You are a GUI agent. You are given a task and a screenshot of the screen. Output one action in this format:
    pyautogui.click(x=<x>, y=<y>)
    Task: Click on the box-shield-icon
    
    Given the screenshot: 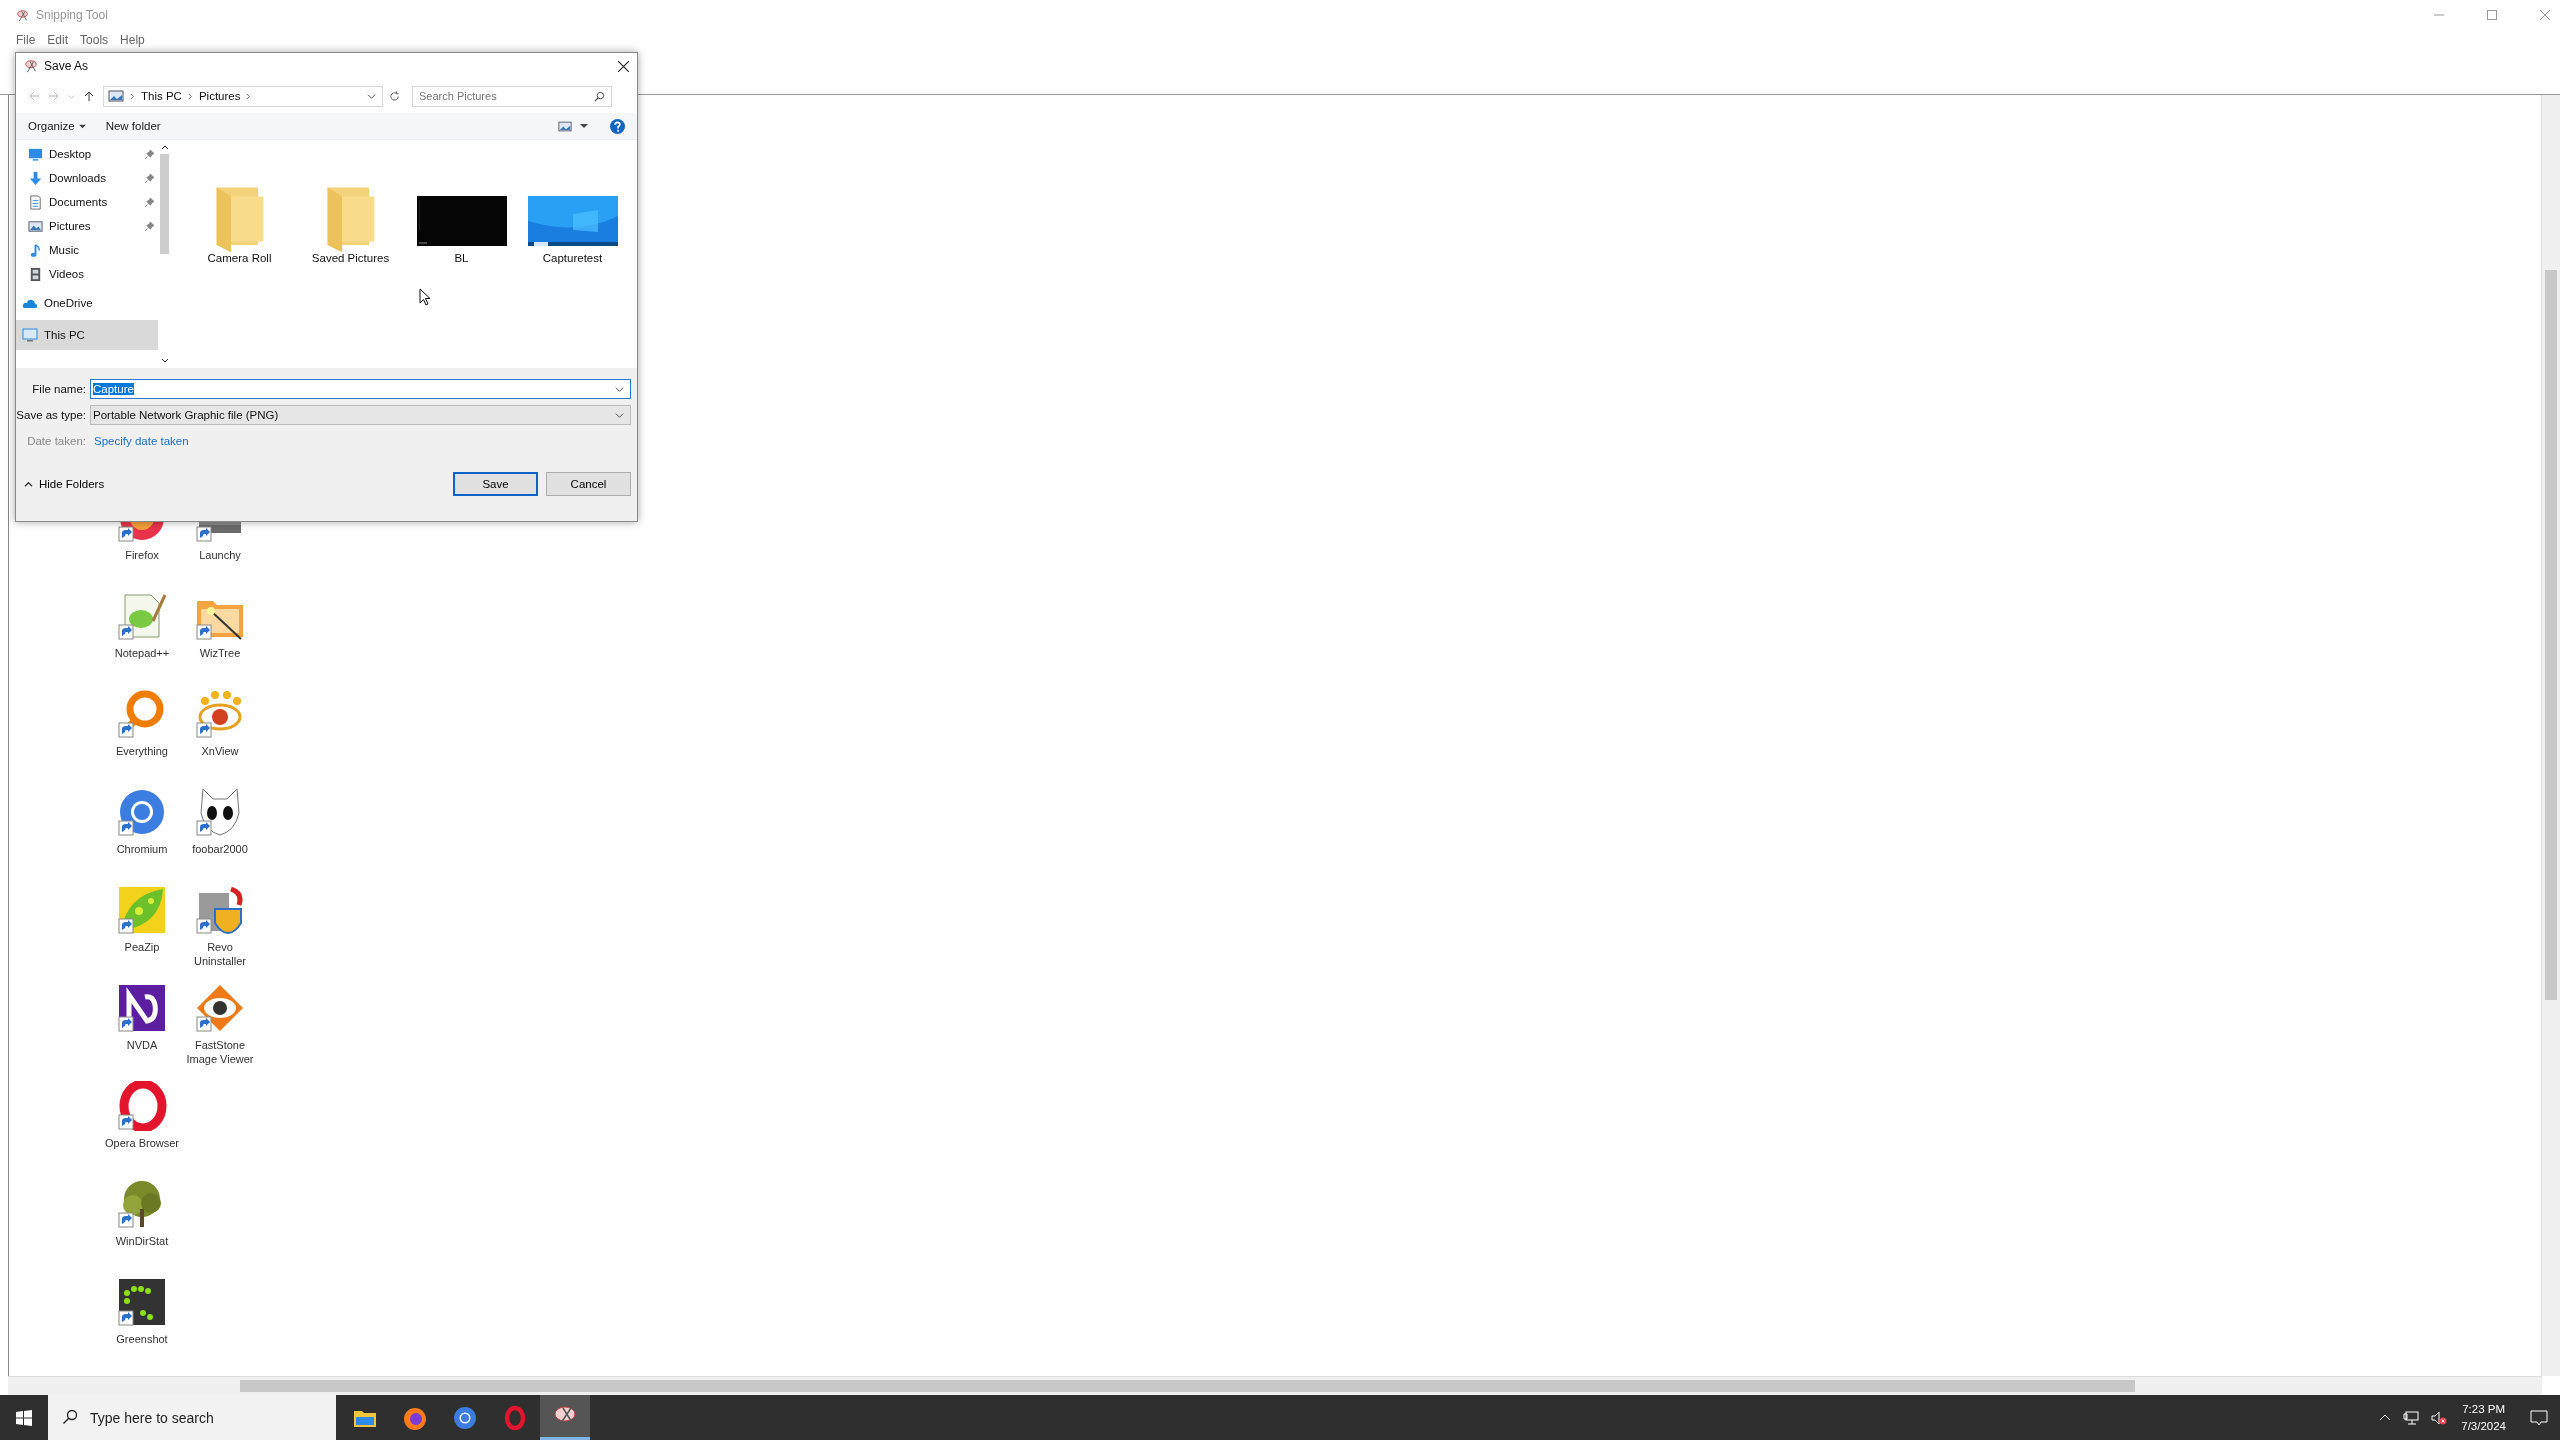 What is the action you would take?
    pyautogui.click(x=220, y=910)
    